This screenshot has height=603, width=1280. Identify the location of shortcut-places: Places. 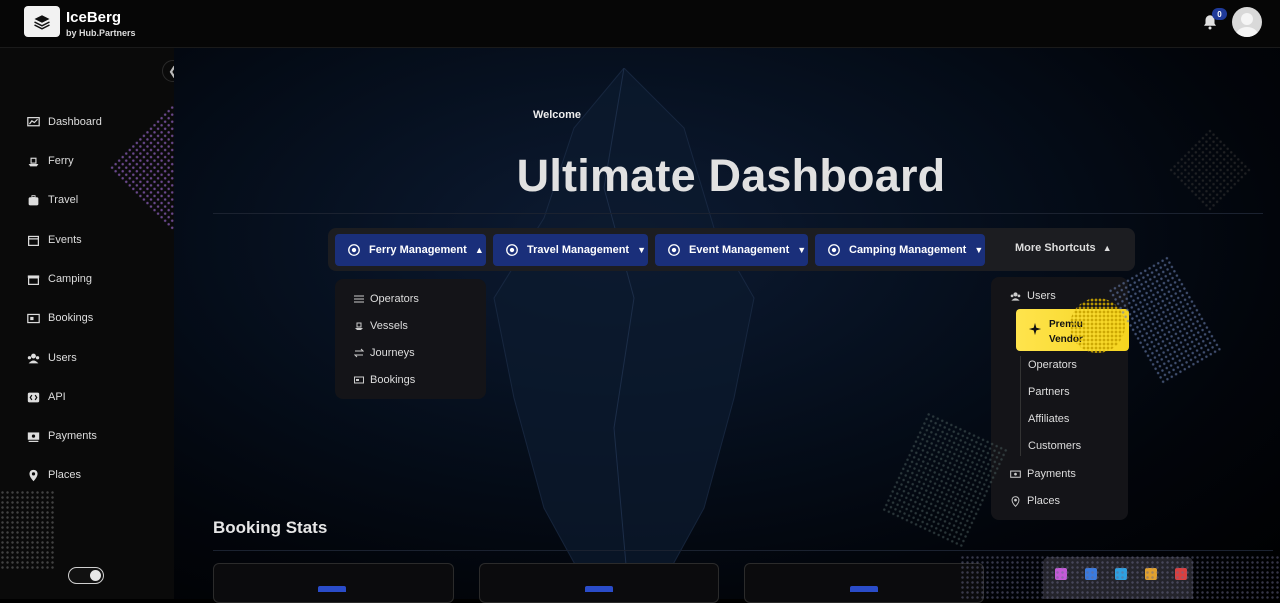
(1035, 501).